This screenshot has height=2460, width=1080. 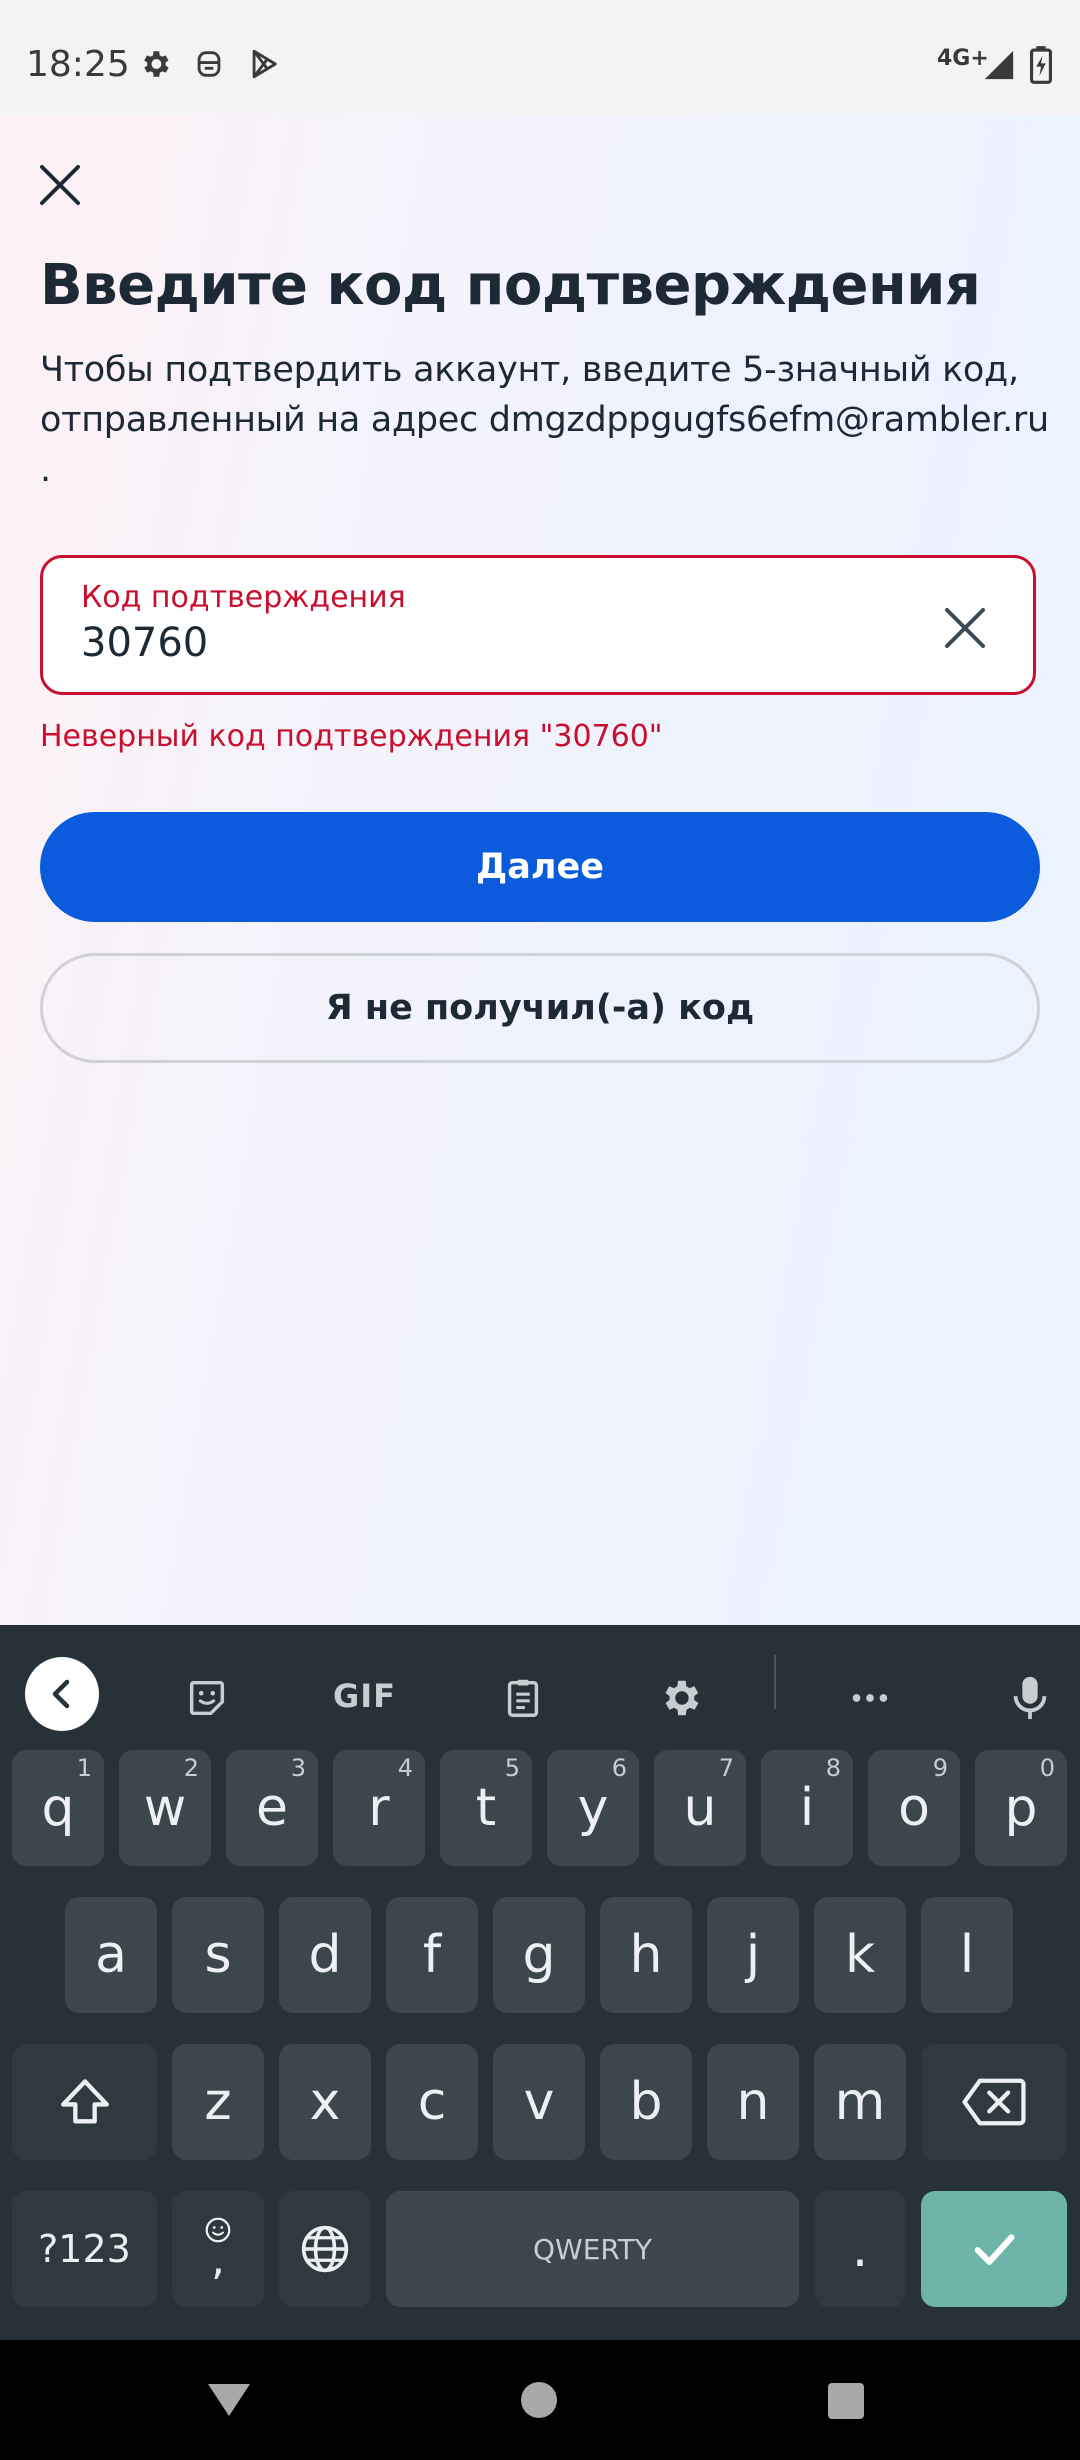 I want to click on key-l: l, so click(x=967, y=1955).